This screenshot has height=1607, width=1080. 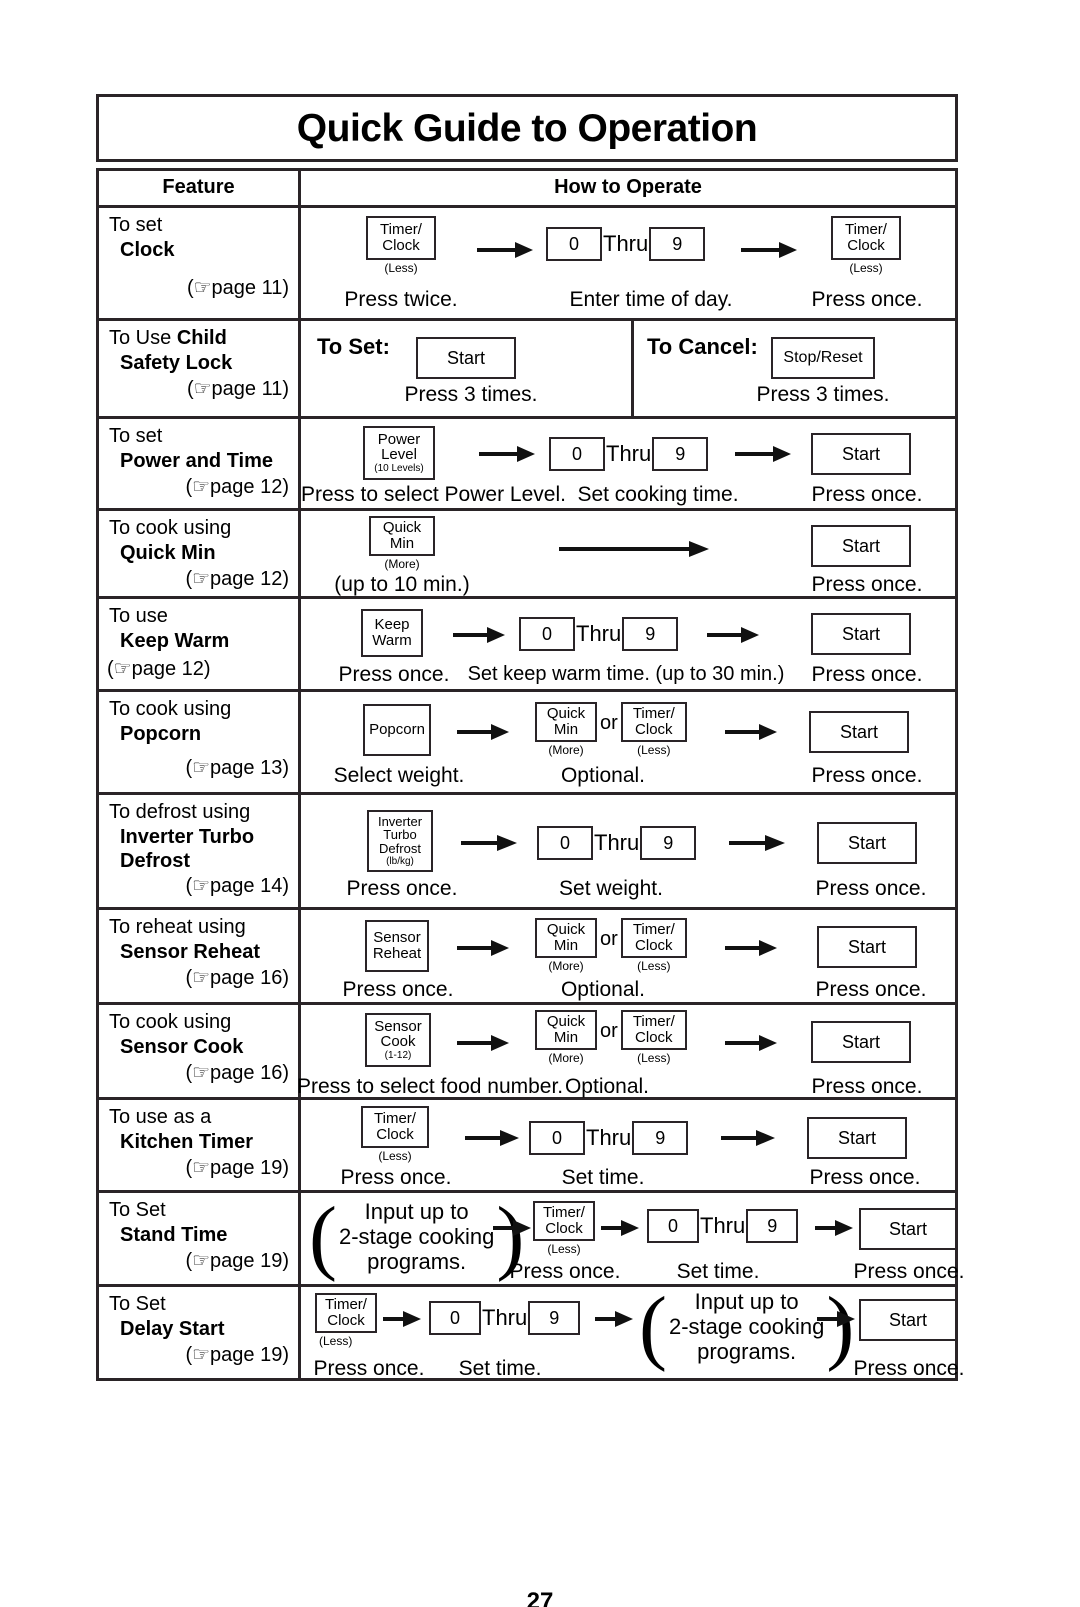 What do you see at coordinates (402, 584) in the screenshot?
I see `step-caption: (up to 10 min.)` at bounding box center [402, 584].